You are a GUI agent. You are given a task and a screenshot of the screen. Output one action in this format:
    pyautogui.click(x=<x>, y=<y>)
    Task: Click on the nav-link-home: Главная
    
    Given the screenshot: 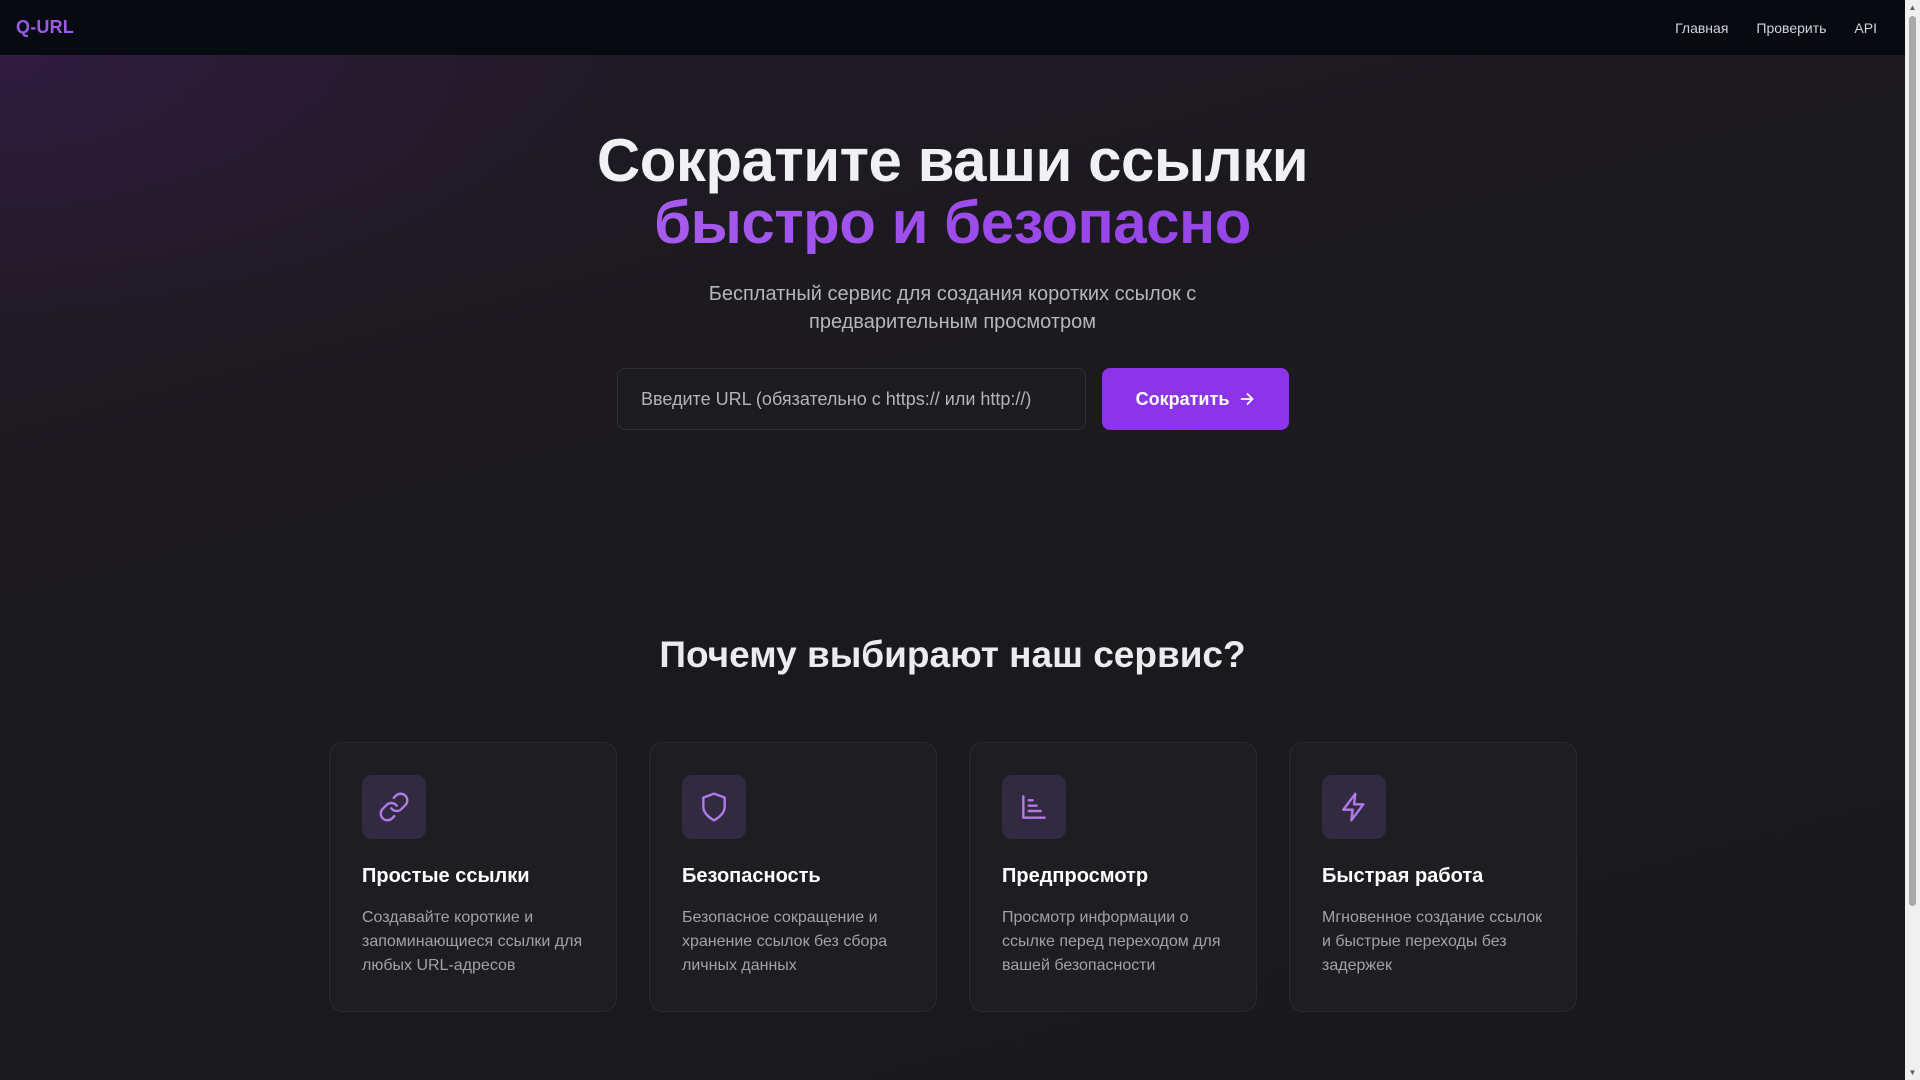 What is the action you would take?
    pyautogui.click(x=1701, y=28)
    